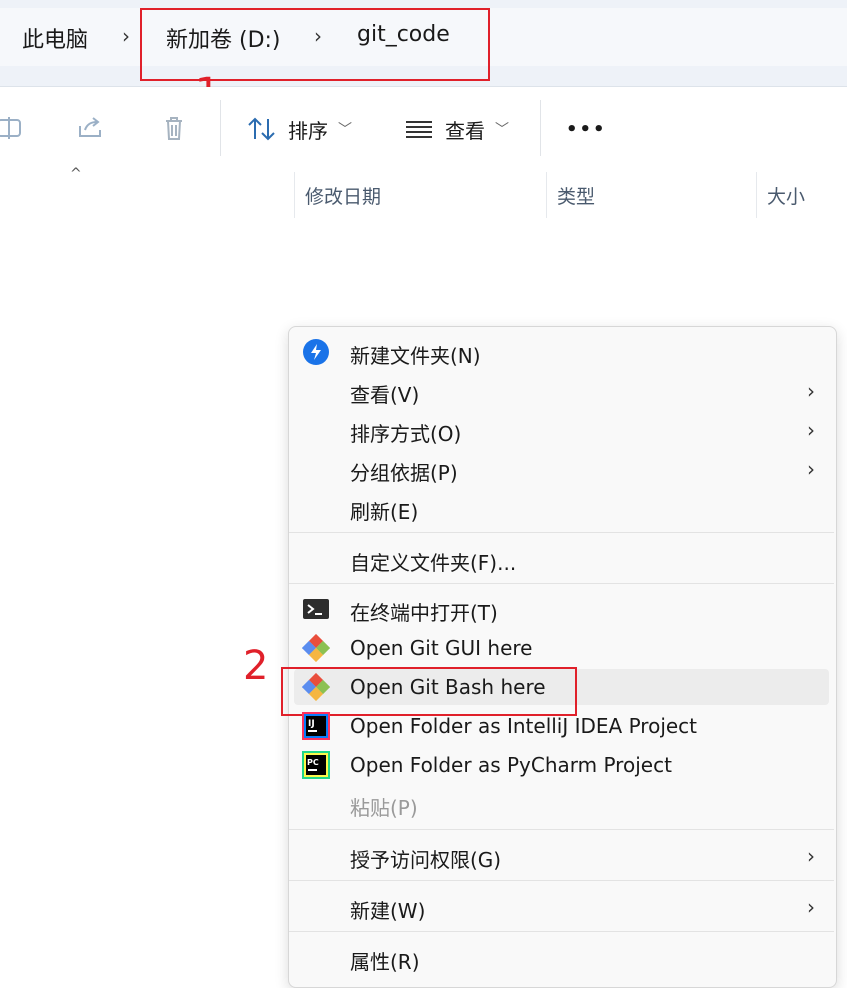 This screenshot has height=988, width=847. I want to click on menu-item-label: 在终端中打开(T), so click(424, 613).